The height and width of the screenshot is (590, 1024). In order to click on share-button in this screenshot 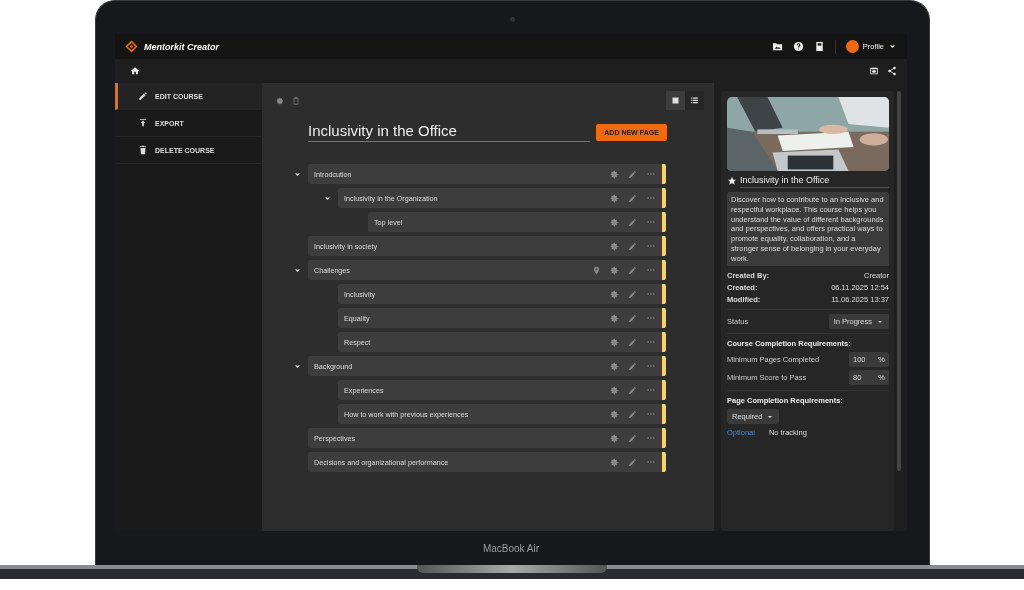, I will do `click(892, 71)`.